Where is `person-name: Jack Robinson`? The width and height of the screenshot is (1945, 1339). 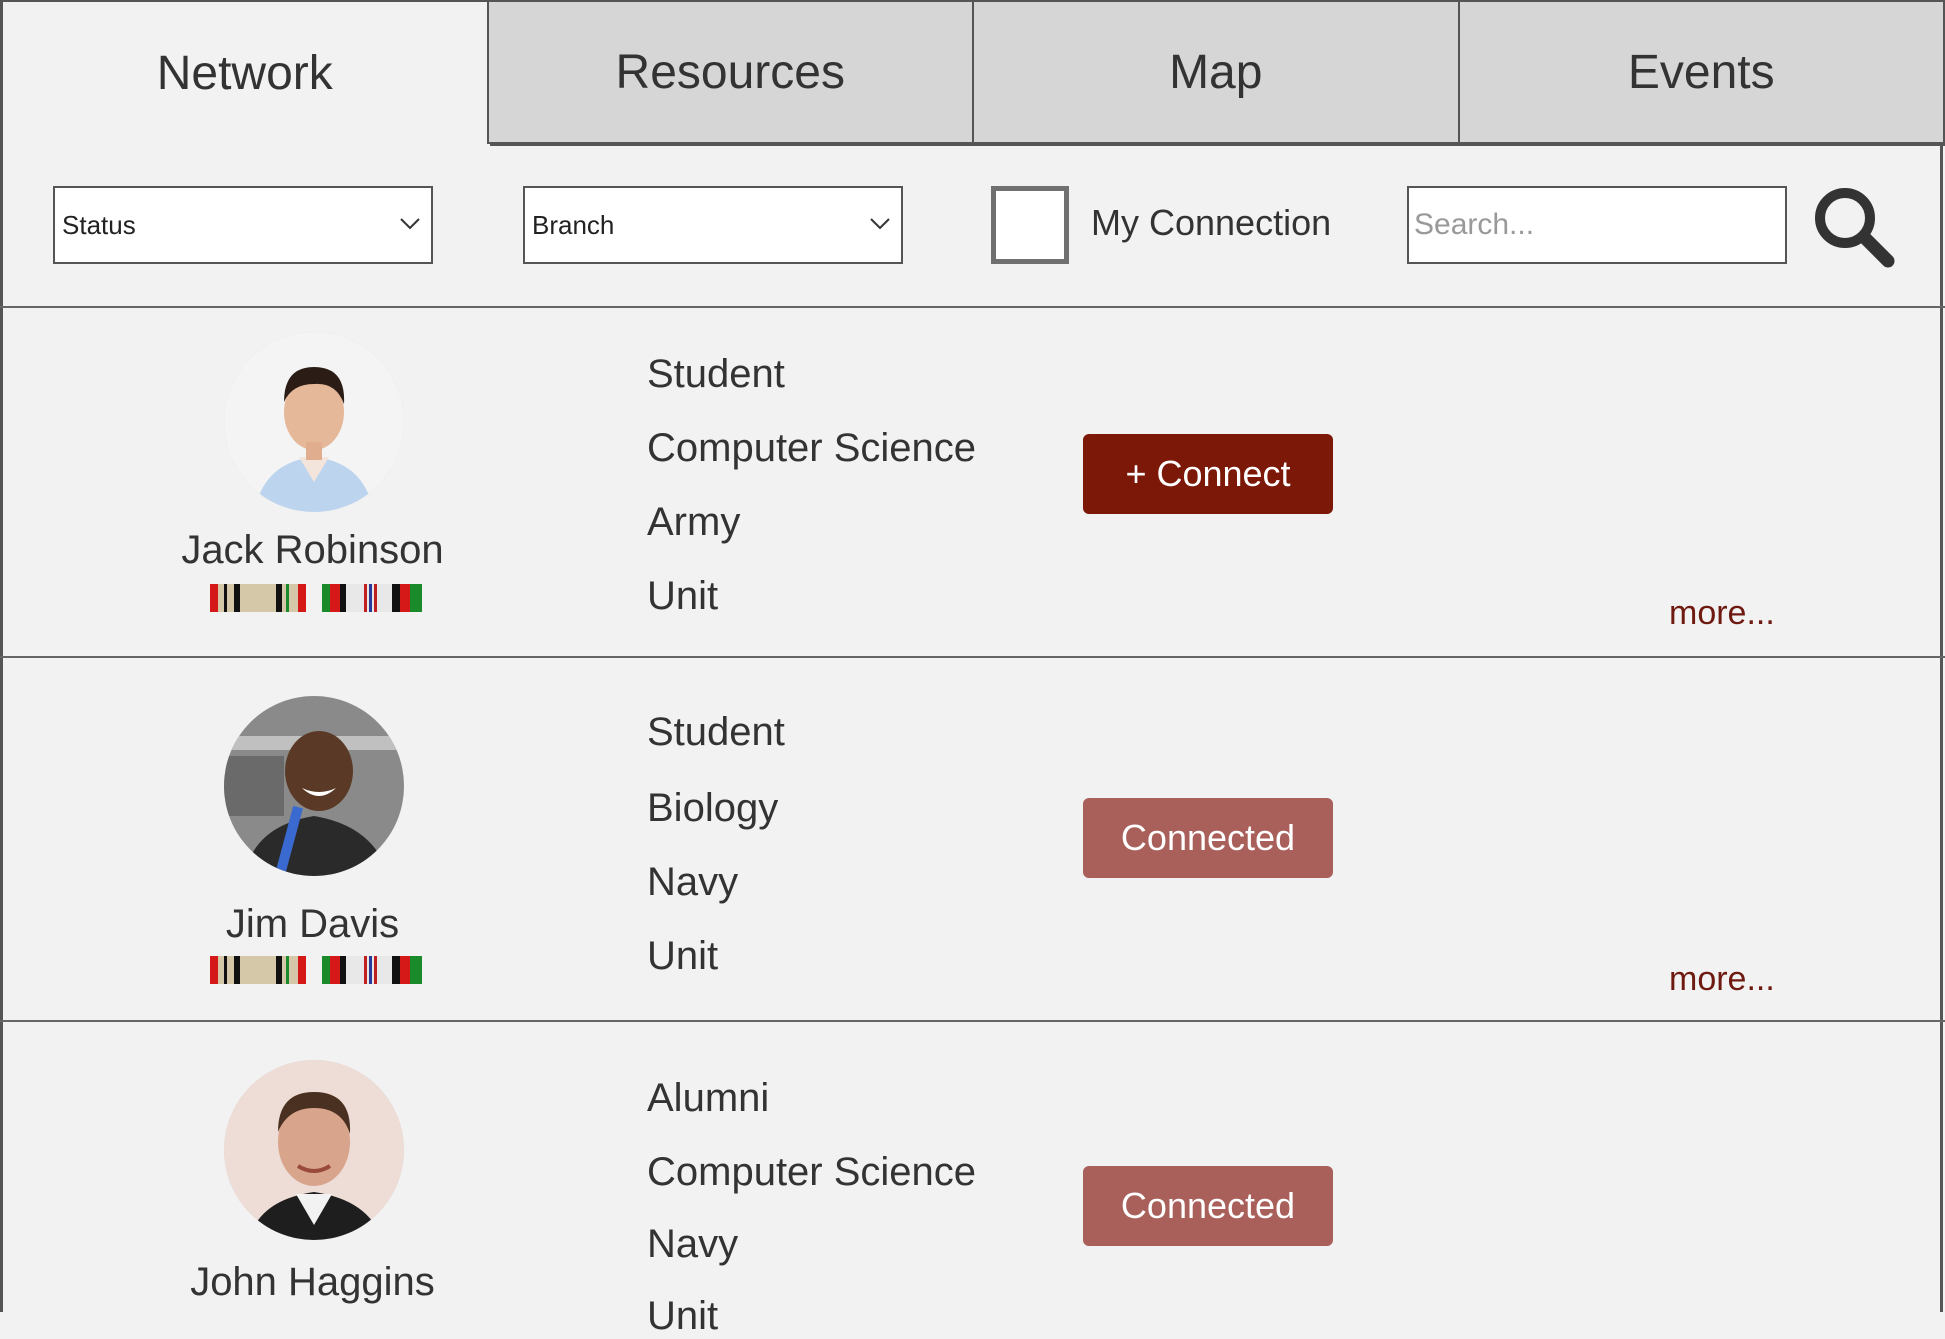
person-name: Jack Robinson is located at coordinates (312, 550).